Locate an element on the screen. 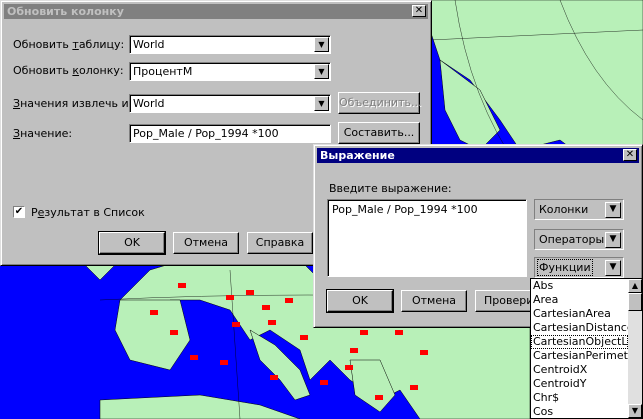 This screenshot has width=643, height=419. list-item: CentroidX is located at coordinates (579, 370).